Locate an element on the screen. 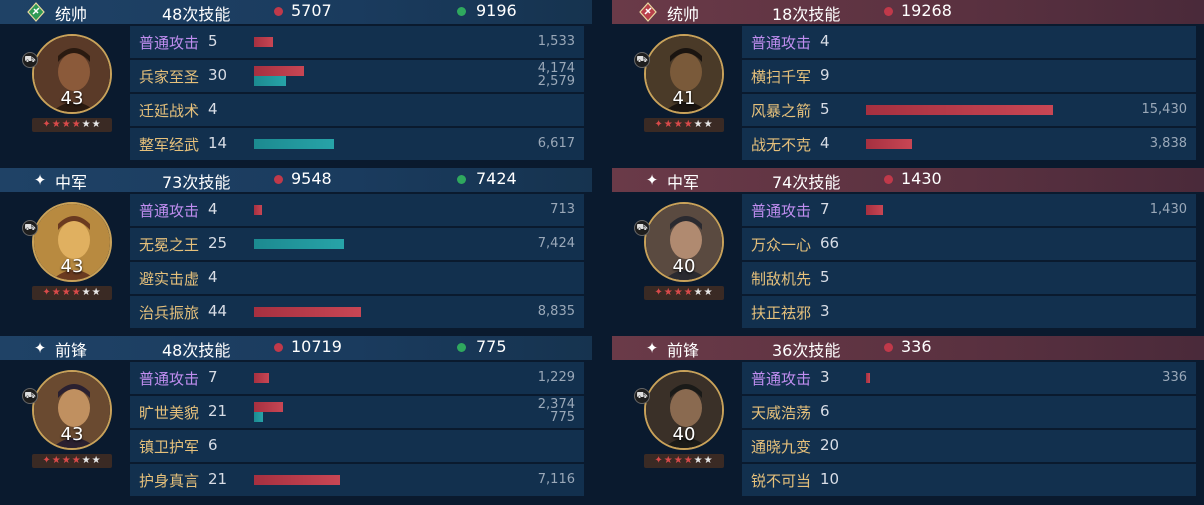  damage-total: 5707 is located at coordinates (311, 10).